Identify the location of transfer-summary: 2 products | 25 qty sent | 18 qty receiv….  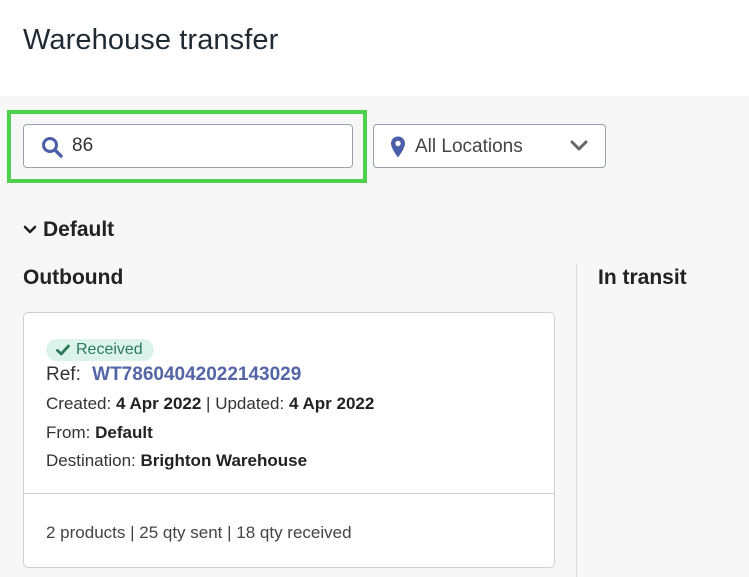
(199, 532).